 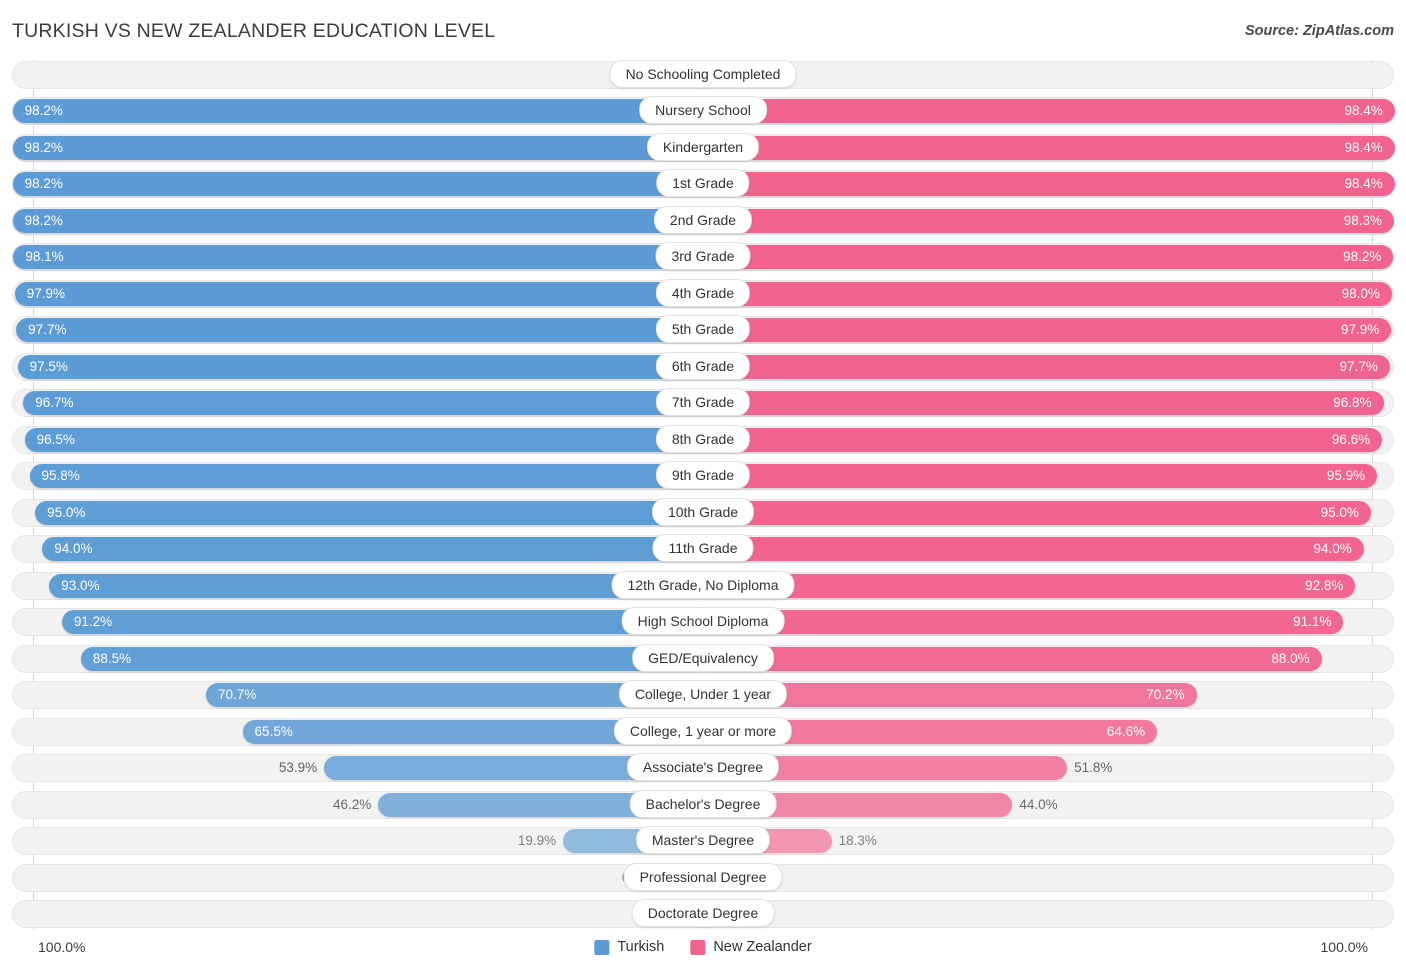 What do you see at coordinates (703, 657) in the screenshot?
I see `category-label: GED/Equivalency` at bounding box center [703, 657].